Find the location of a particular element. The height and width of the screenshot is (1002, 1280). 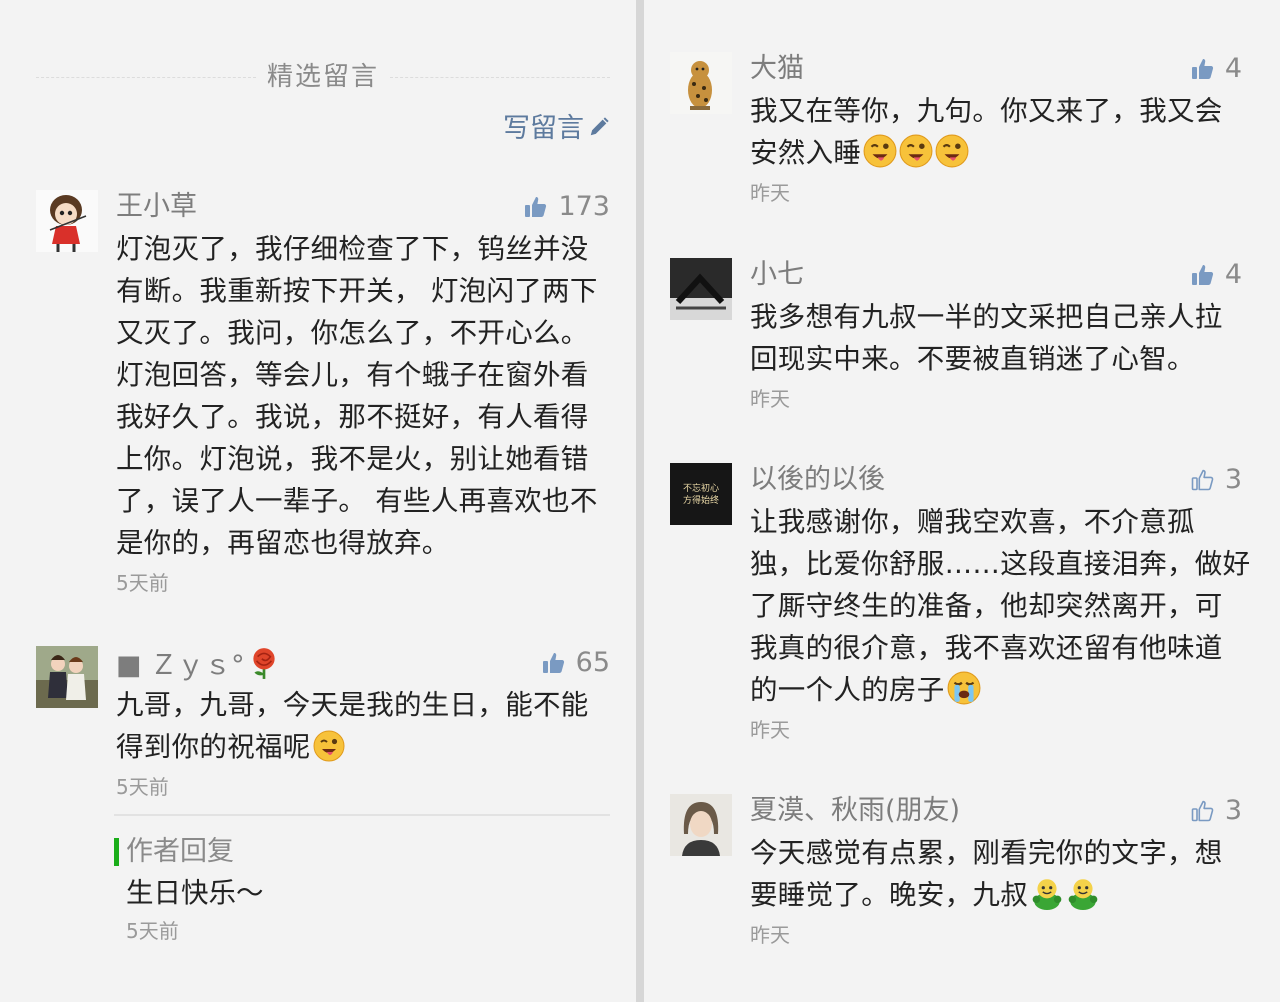

comment-line: 要睡觉了。晚安，九叔 is located at coordinates (996, 895).